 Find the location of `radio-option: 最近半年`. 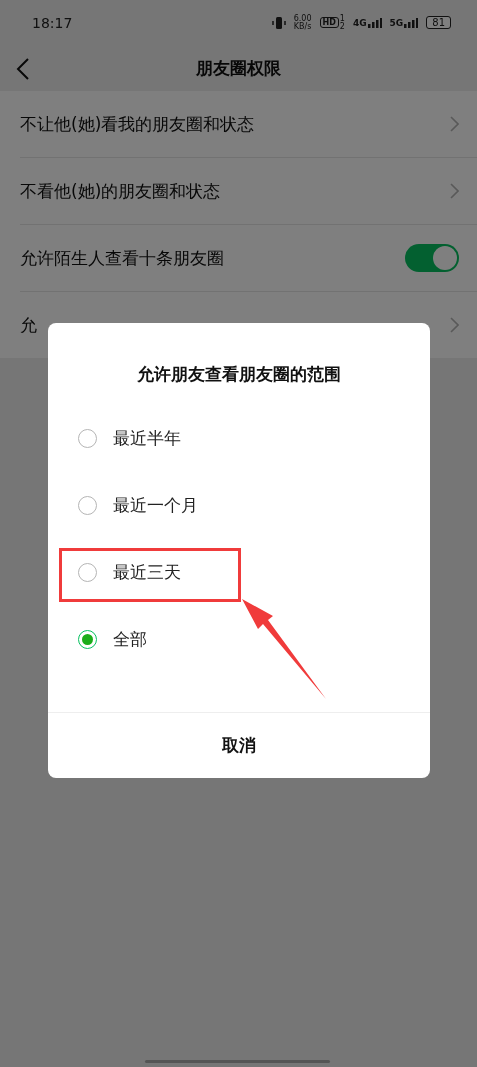

radio-option: 最近半年 is located at coordinates (239, 438).